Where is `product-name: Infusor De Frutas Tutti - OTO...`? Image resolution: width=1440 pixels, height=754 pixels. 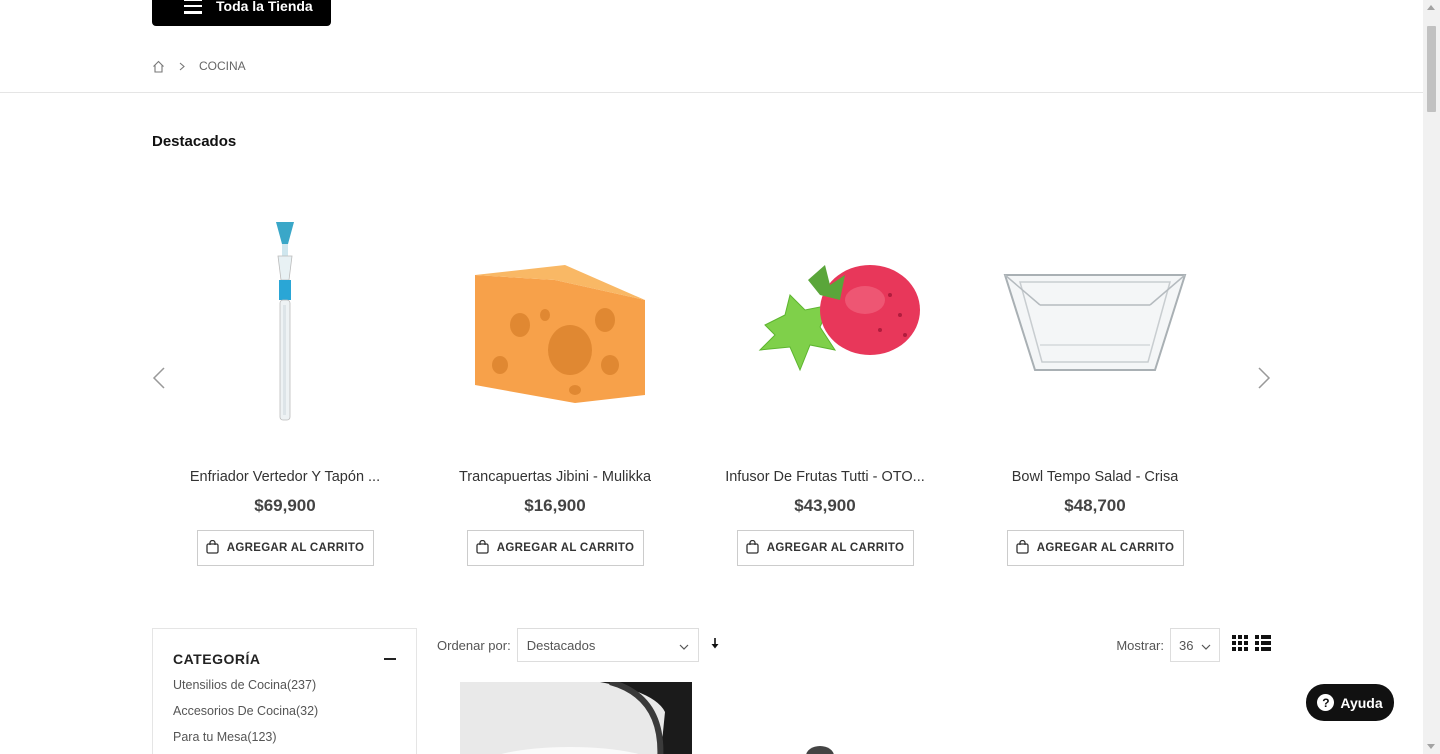
product-name: Infusor De Frutas Tutti - OTO... is located at coordinates (825, 479).